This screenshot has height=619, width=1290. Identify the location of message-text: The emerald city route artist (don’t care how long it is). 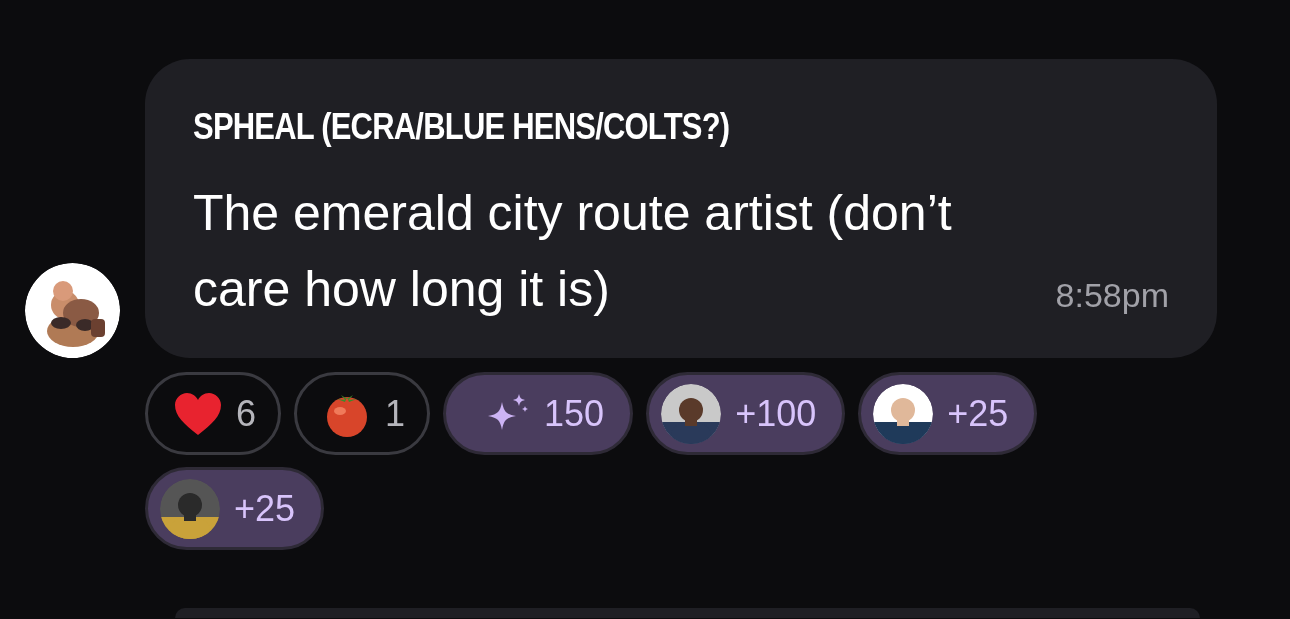
(573, 251).